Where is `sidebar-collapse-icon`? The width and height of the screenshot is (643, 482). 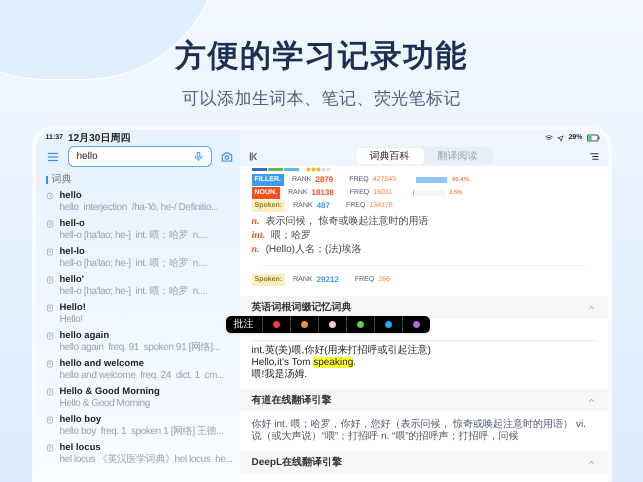 sidebar-collapse-icon is located at coordinates (253, 156).